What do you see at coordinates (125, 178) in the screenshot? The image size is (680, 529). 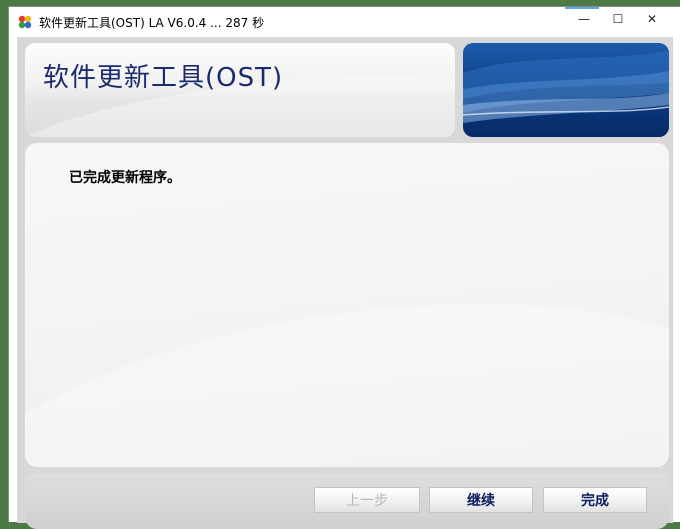 I see `status-message: 已完成更新程序。` at bounding box center [125, 178].